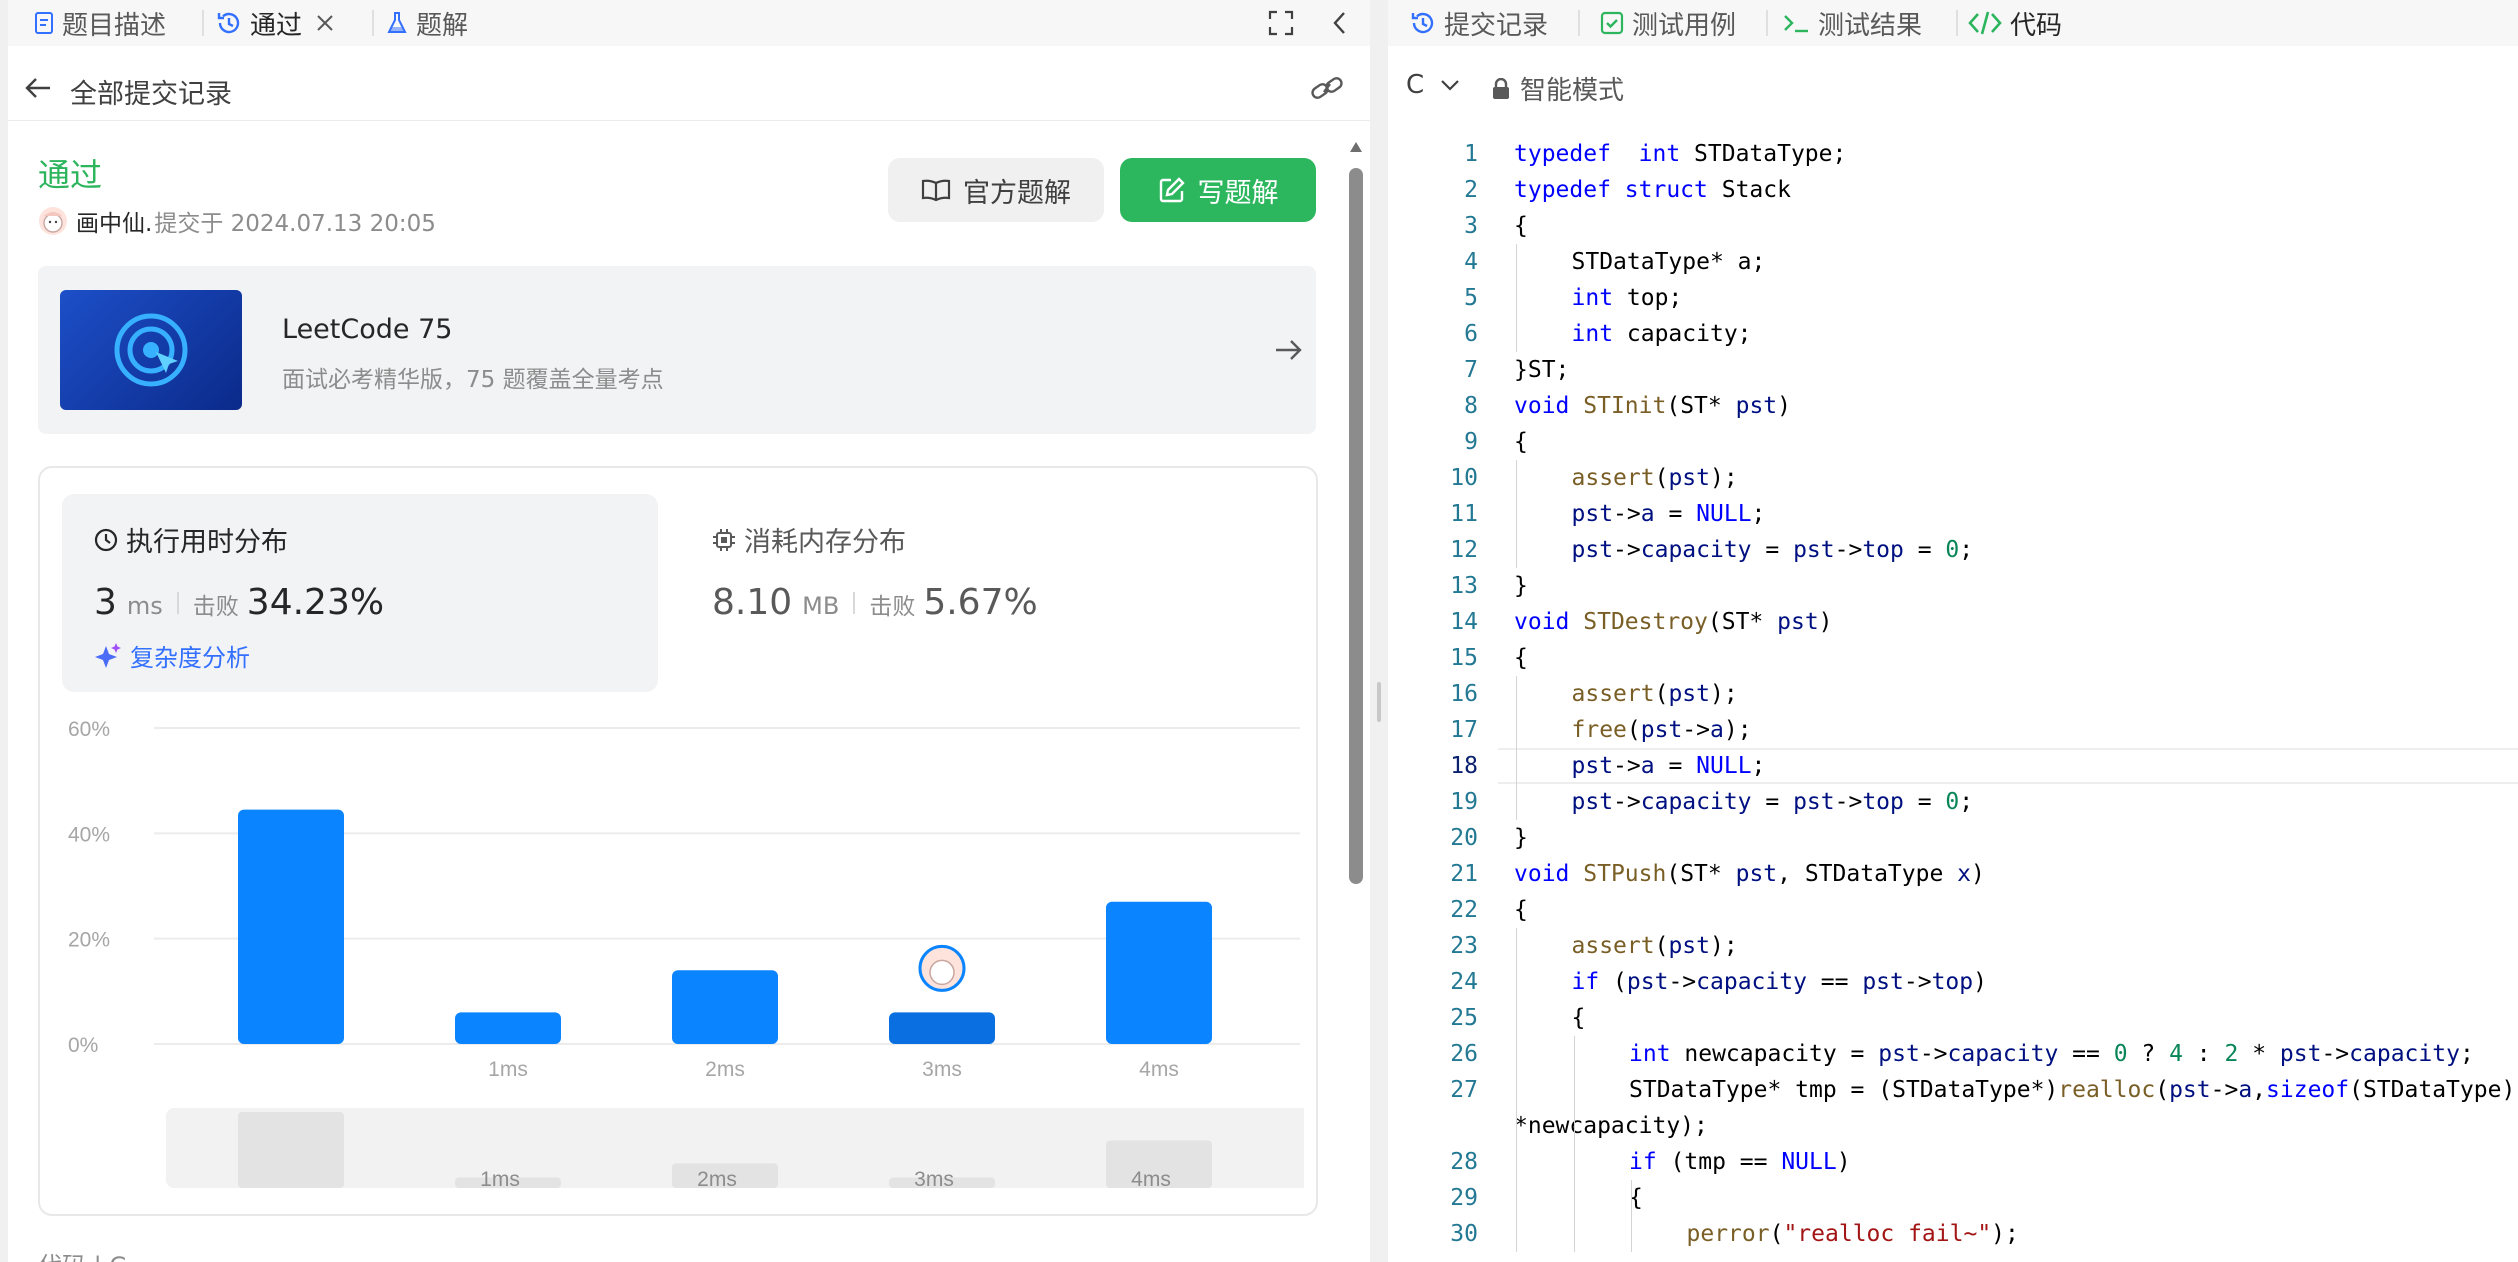 Image resolution: width=2518 pixels, height=1262 pixels. I want to click on code-line: 20}, so click(1953, 838).